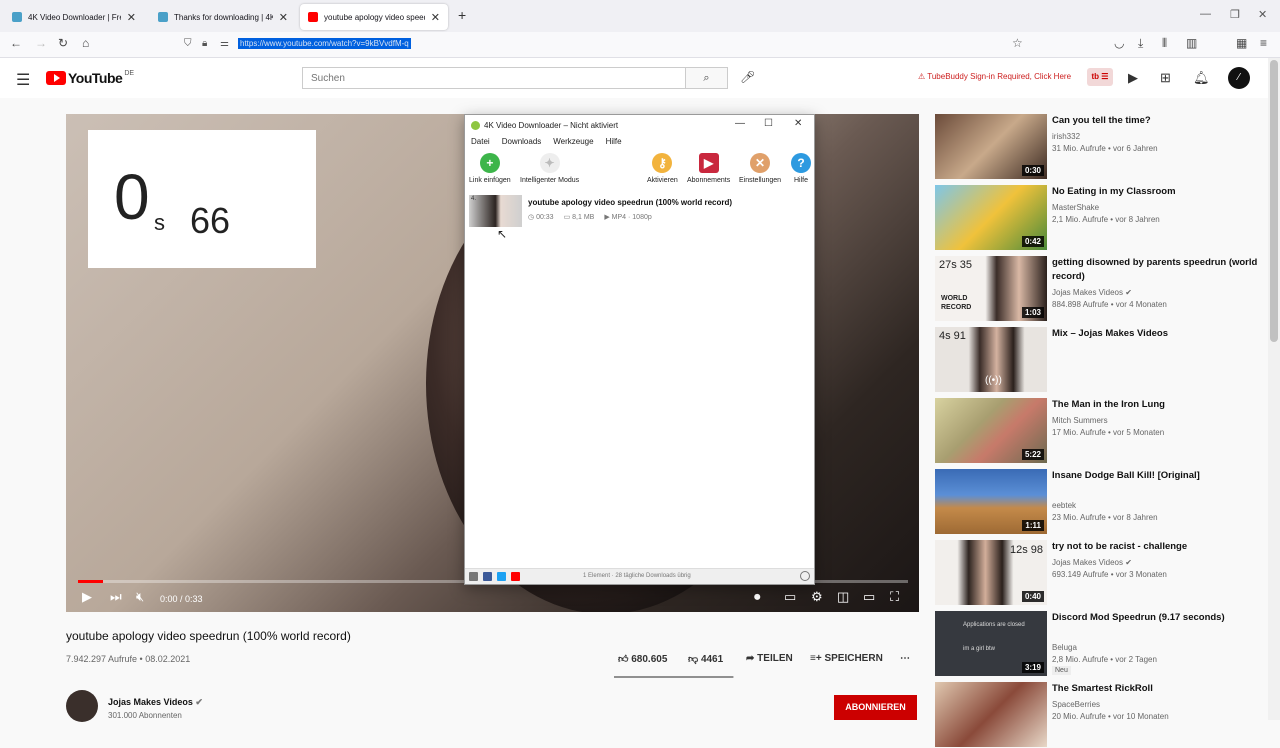  Describe the element at coordinates (757, 597) in the screenshot. I see `autoplay-toggle: ⏺` at that location.